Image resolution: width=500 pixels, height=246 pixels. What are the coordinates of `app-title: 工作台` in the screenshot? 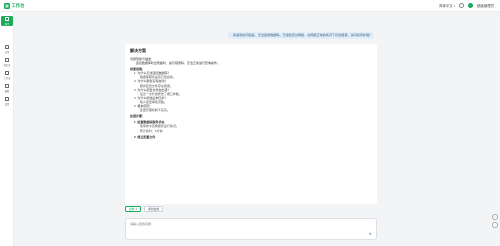 It's located at (18, 5).